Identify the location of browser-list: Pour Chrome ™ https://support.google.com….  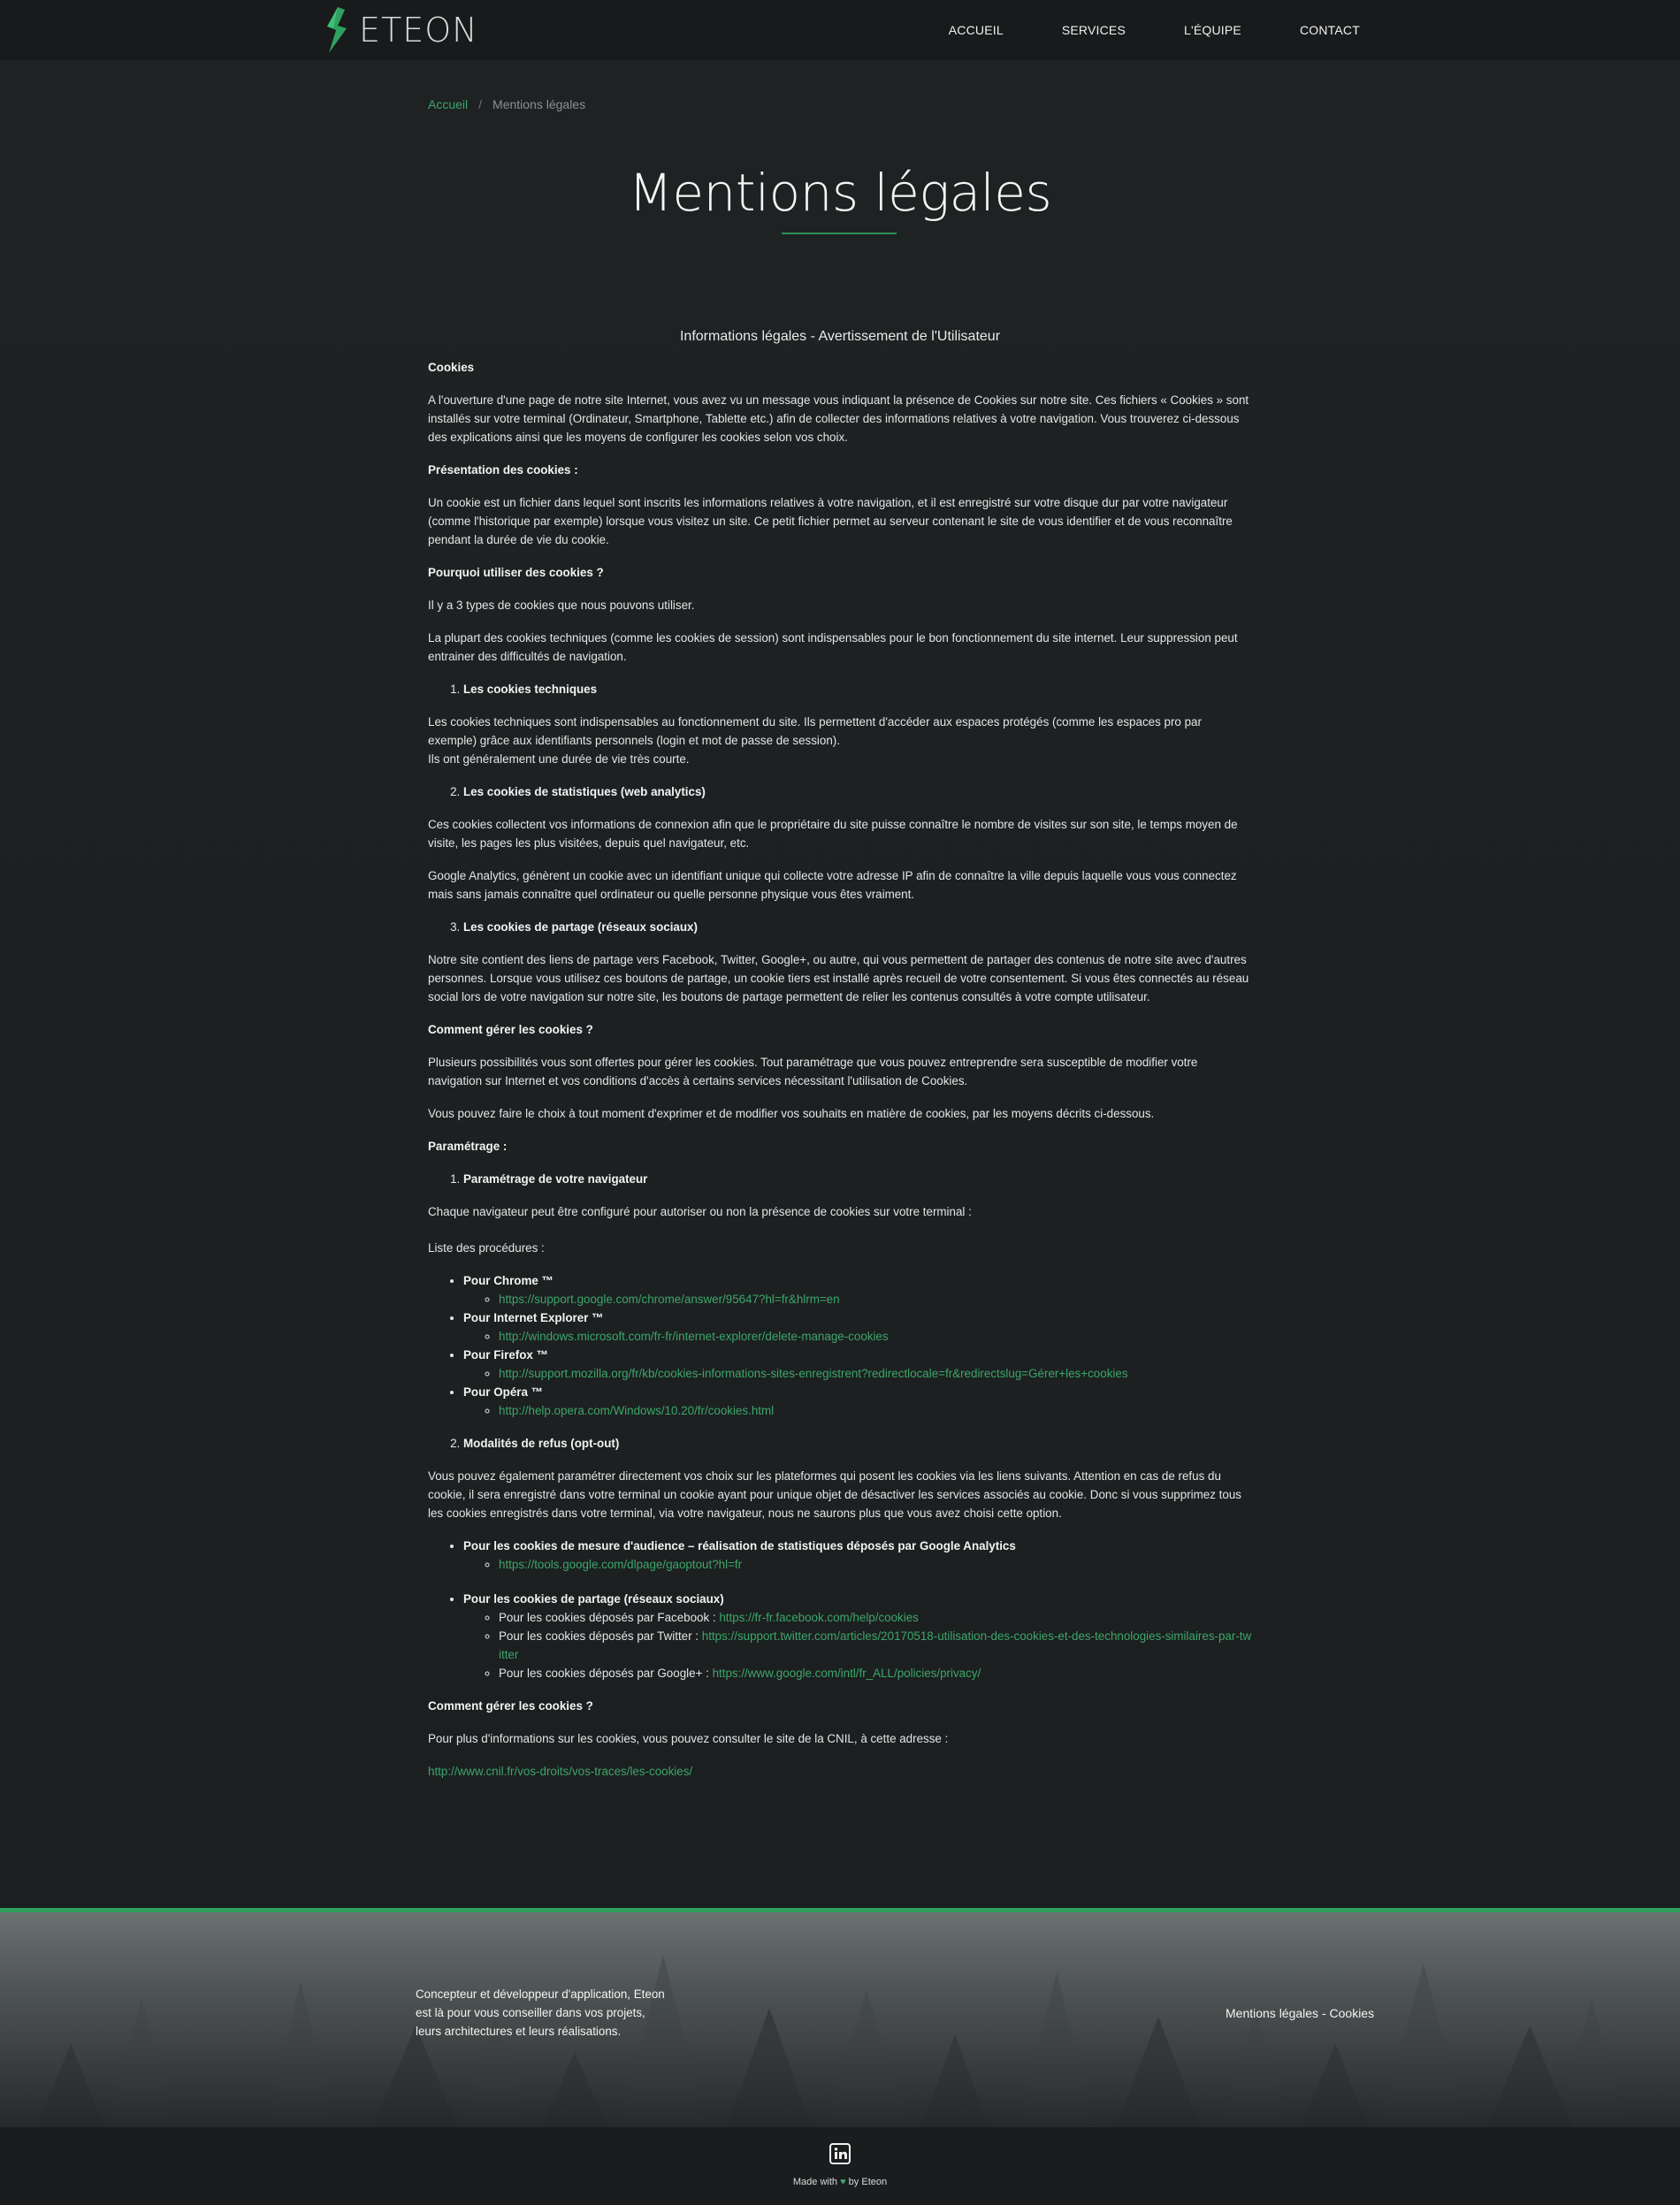
(840, 1345).